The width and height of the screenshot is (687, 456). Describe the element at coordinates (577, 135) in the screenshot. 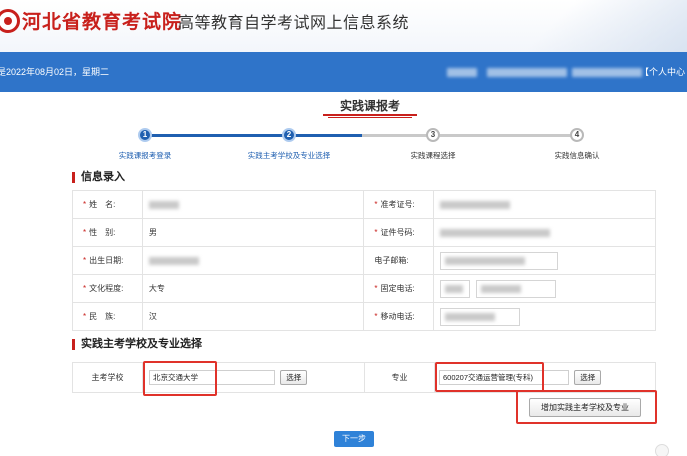

I see `step-4-indicator: 4` at that location.